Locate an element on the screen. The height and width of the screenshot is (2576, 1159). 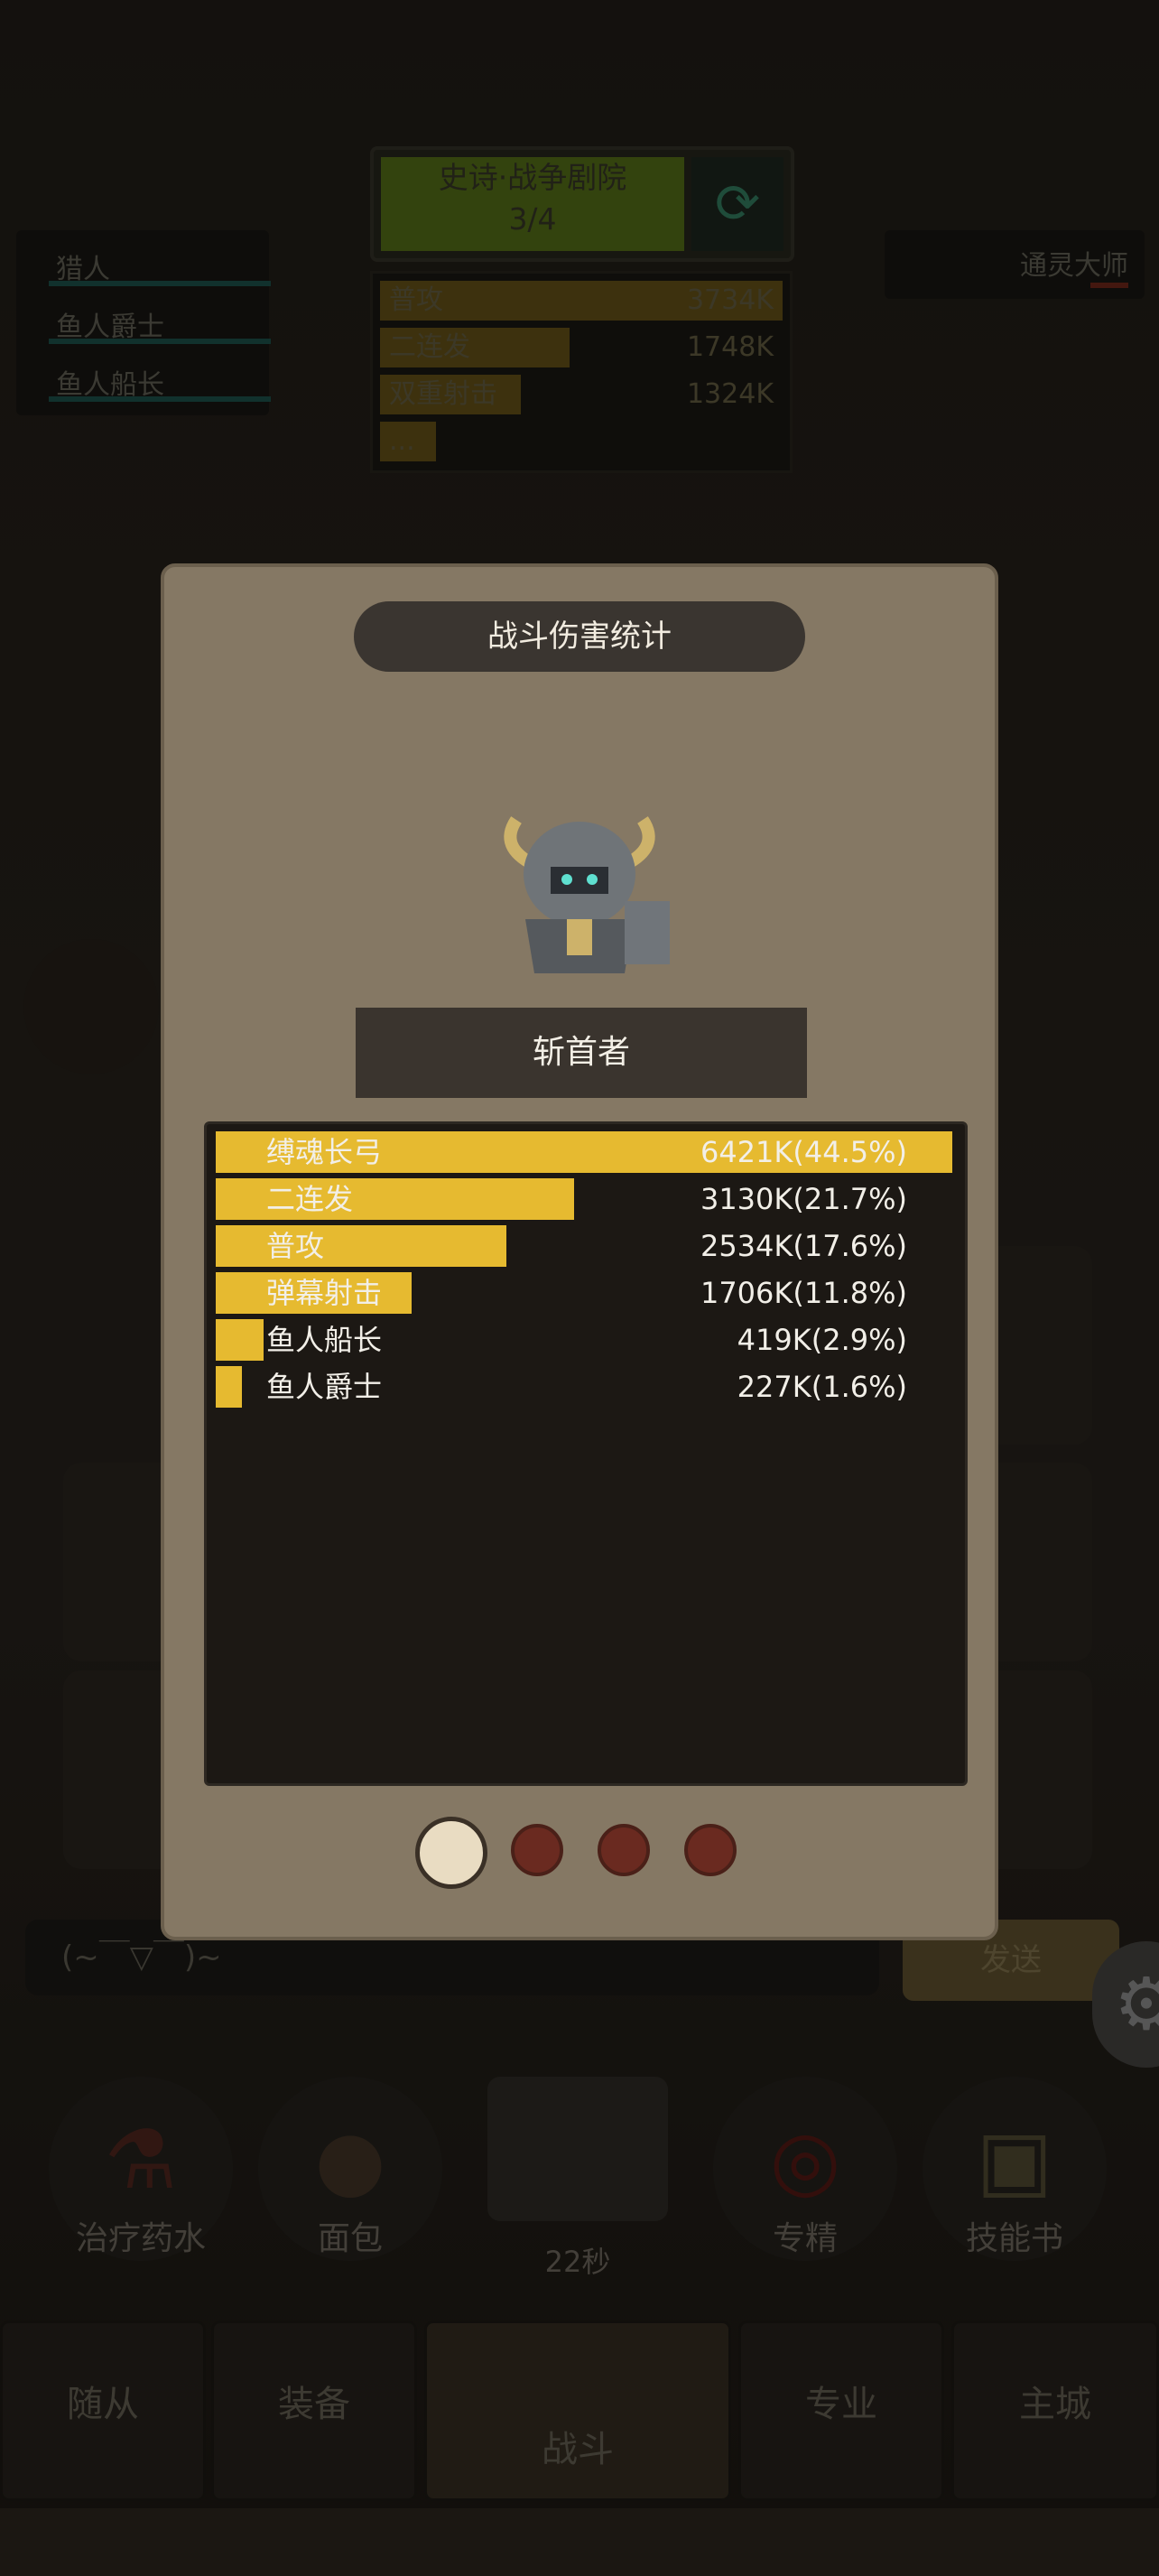
chest-button is located at coordinates (577, 2153).